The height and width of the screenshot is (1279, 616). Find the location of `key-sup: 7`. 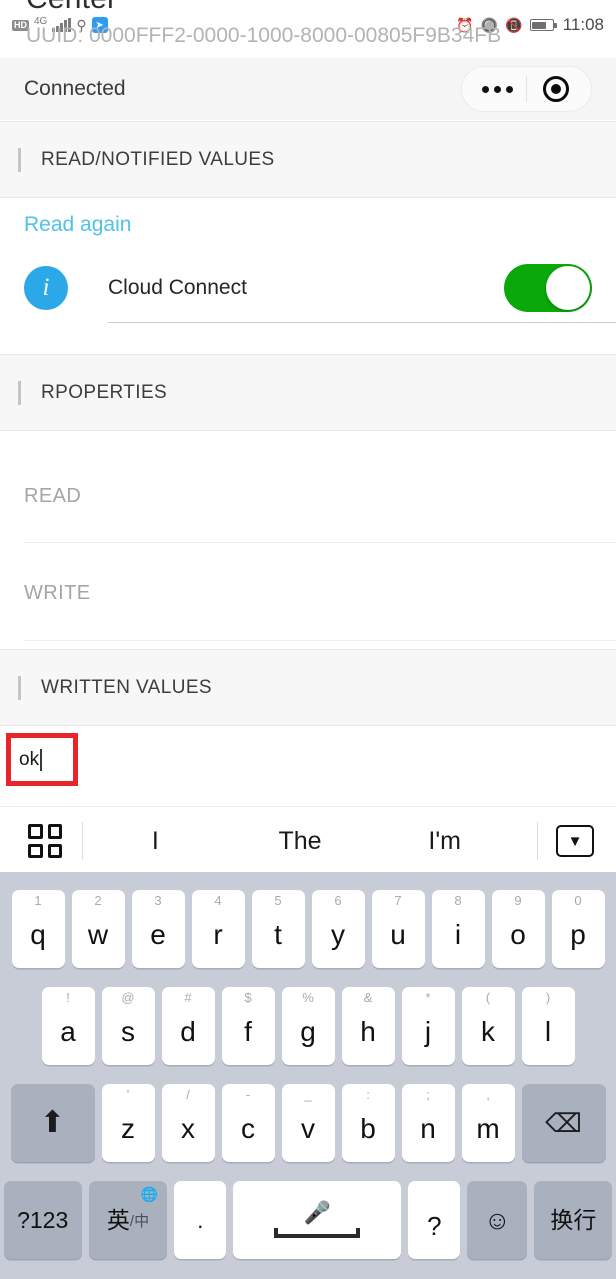

key-sup: 7 is located at coordinates (398, 900).